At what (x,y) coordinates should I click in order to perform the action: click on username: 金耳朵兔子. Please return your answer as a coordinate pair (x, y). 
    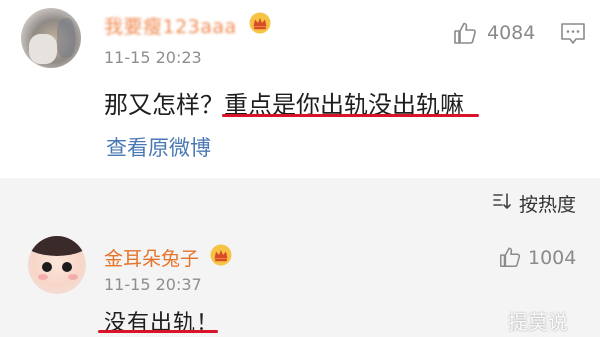
    Looking at the image, I should click on (151, 257).